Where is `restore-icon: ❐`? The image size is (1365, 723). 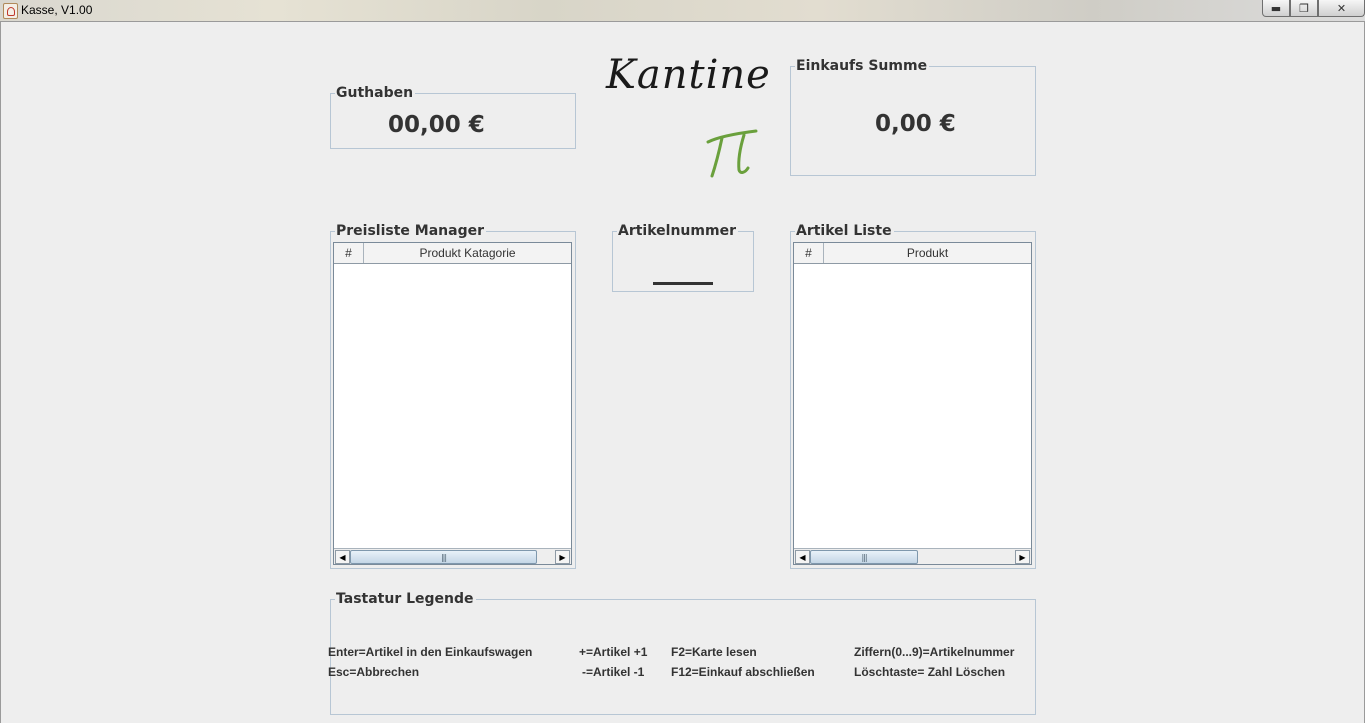
restore-icon: ❐ is located at coordinates (1304, 8).